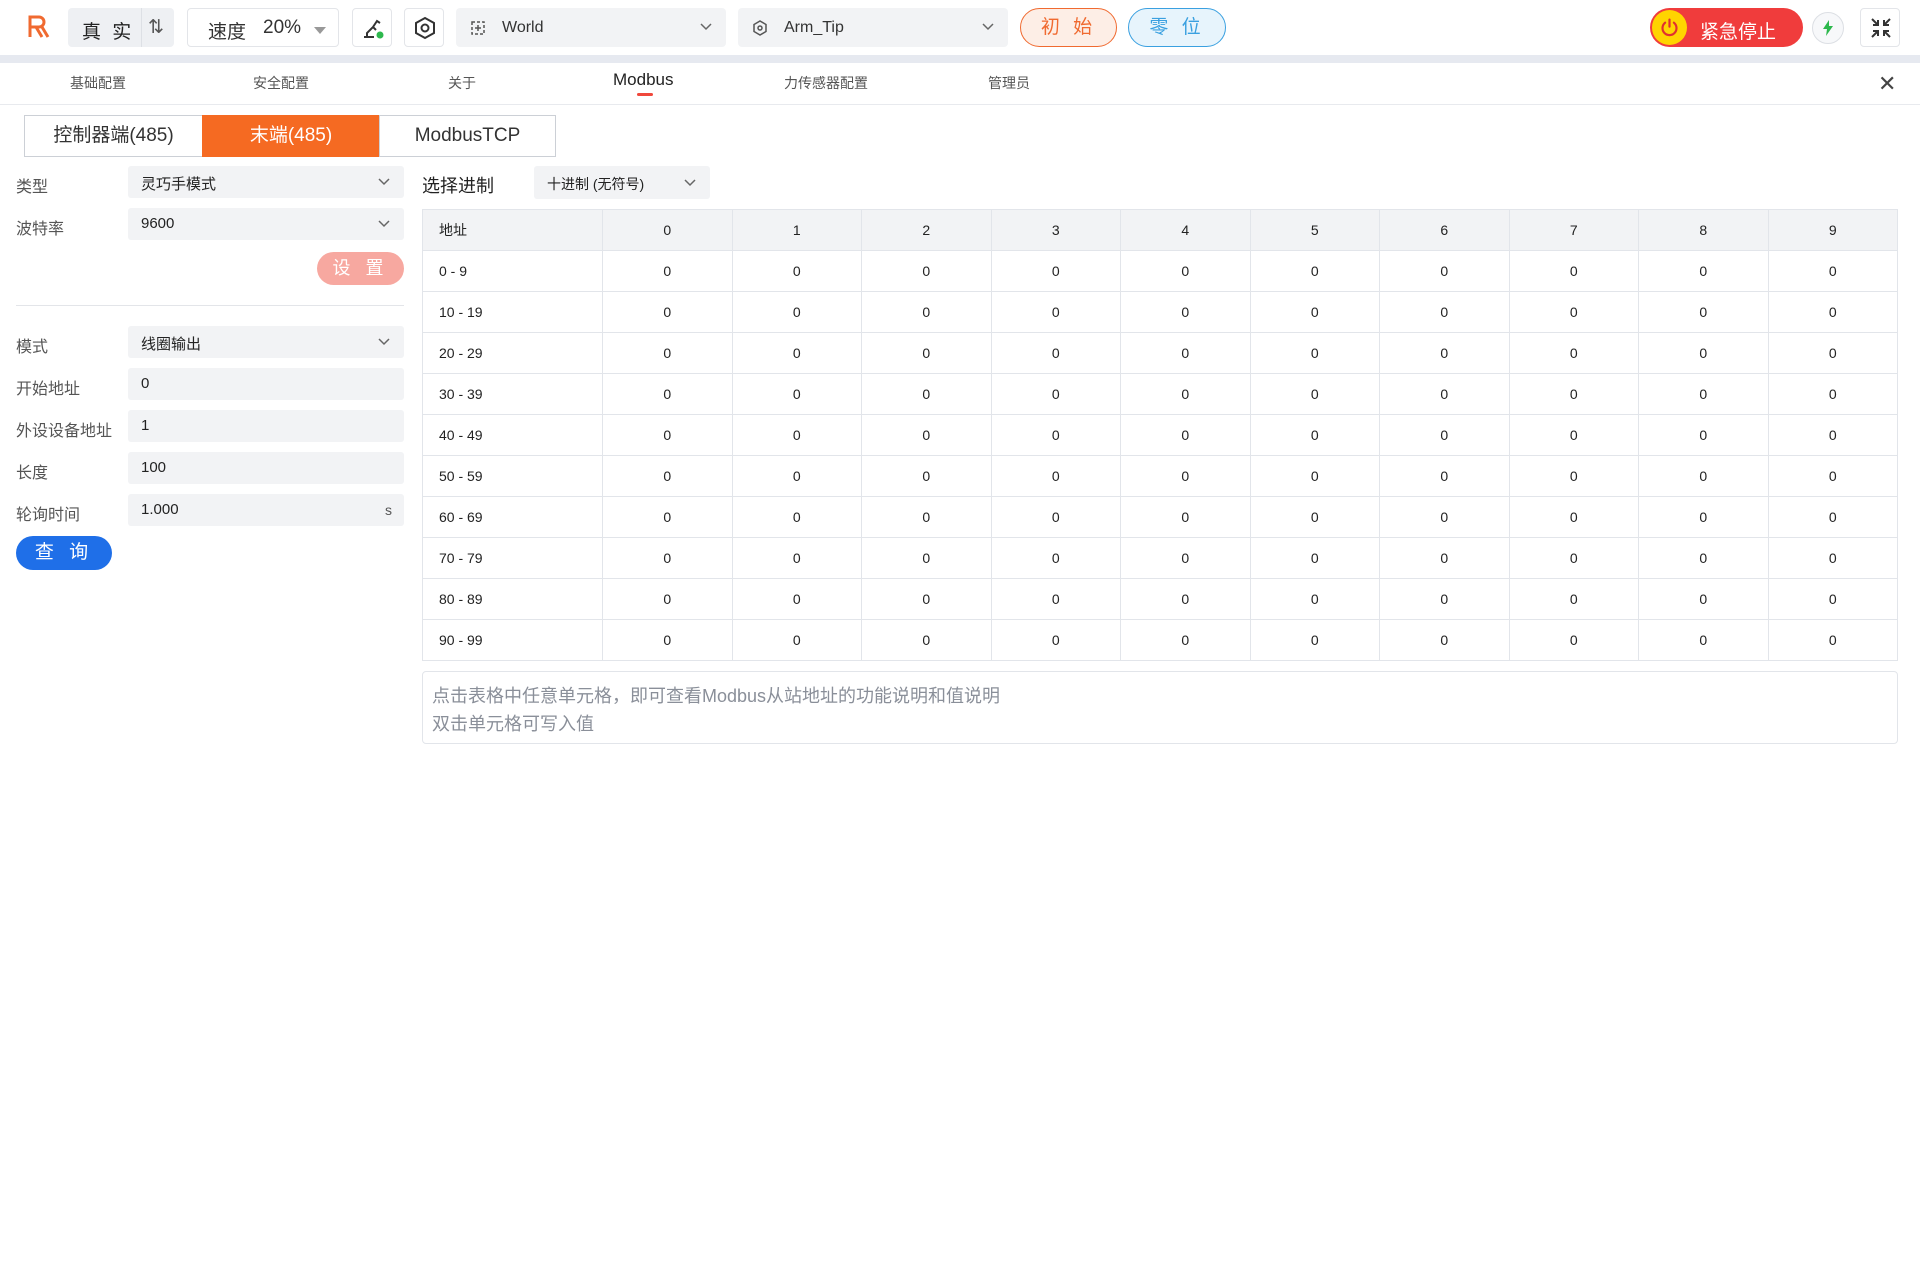  What do you see at coordinates (622, 182) in the screenshot?
I see `radix-select: 十进制 (无符号)` at bounding box center [622, 182].